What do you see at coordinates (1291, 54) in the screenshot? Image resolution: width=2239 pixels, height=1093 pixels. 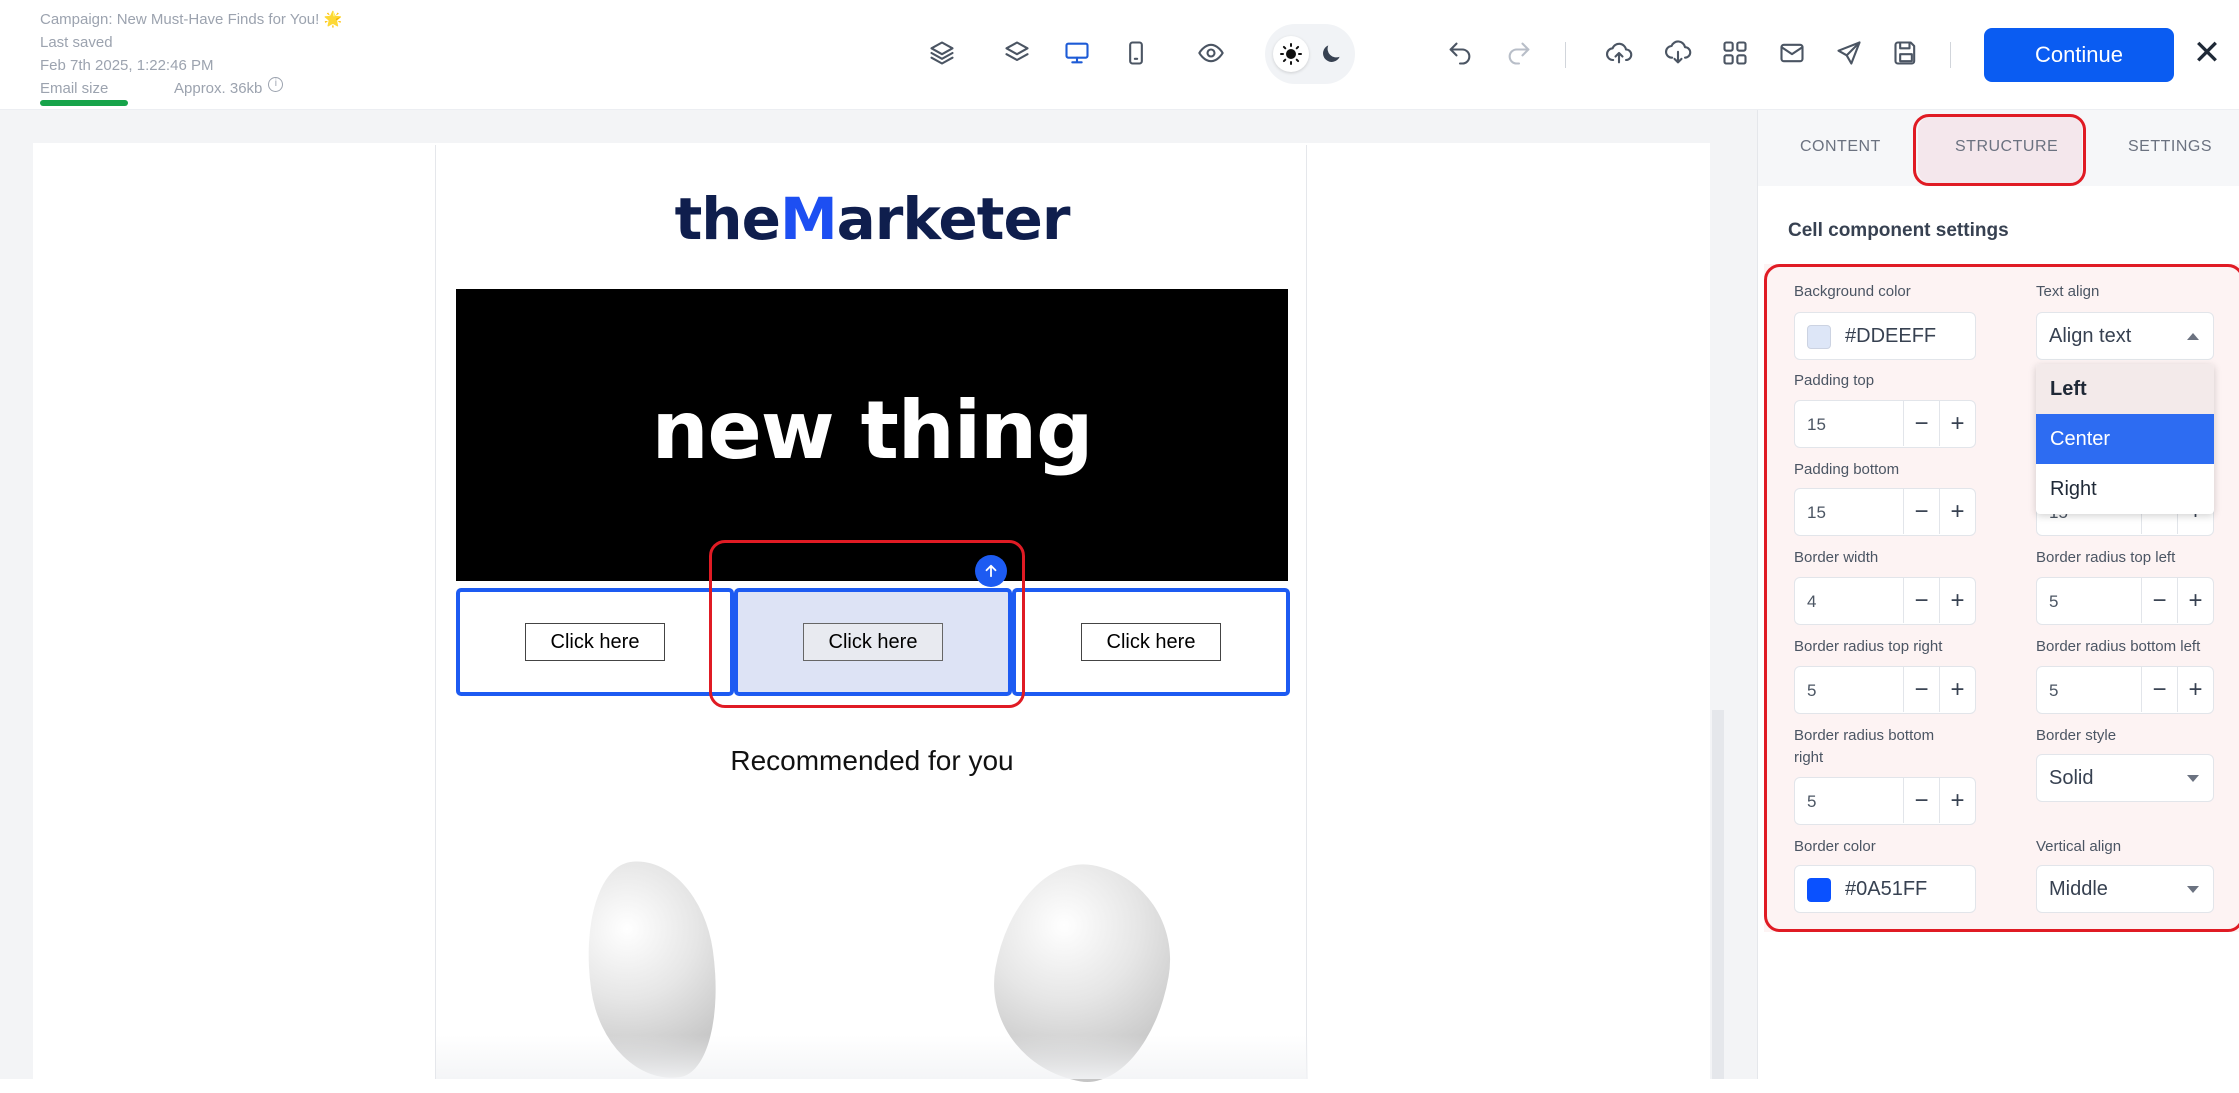 I see `sun-icon` at bounding box center [1291, 54].